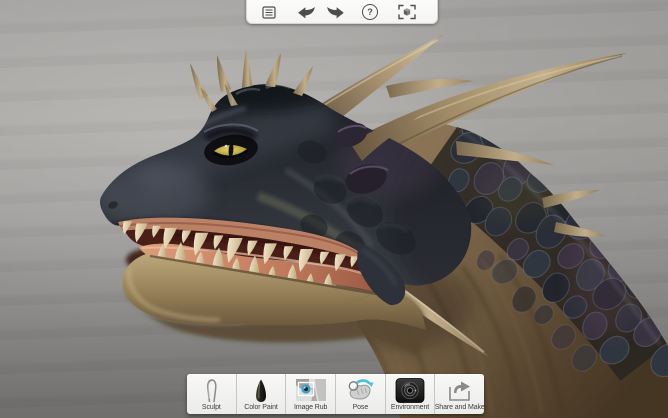 The width and height of the screenshot is (668, 418). I want to click on tool-label: Color Paint, so click(261, 407).